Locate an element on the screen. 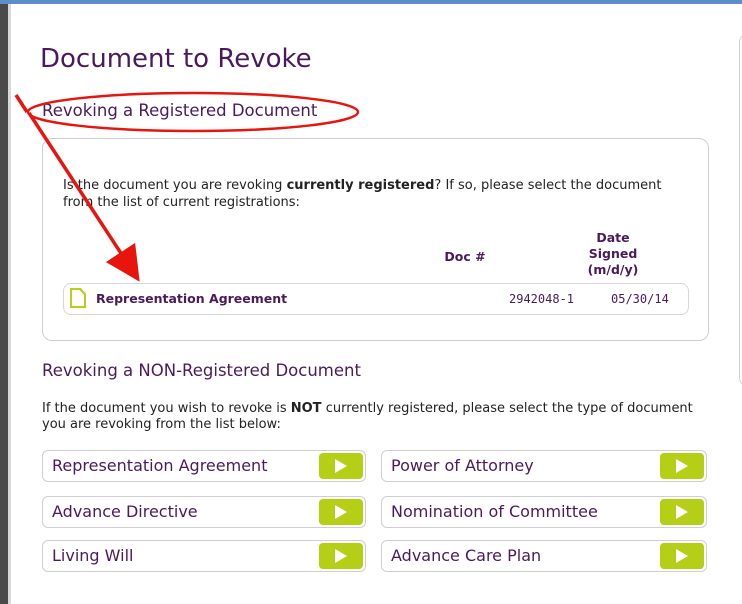  option-label: Representation Agreement is located at coordinates (160, 465).